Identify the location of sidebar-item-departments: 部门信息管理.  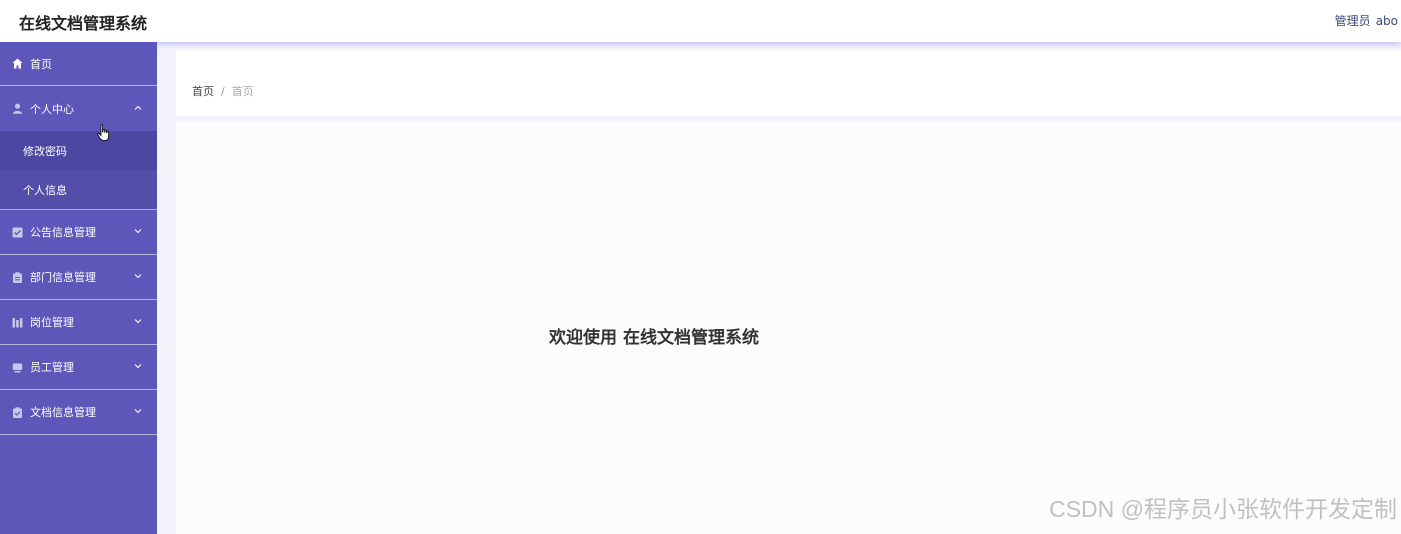
(78, 277).